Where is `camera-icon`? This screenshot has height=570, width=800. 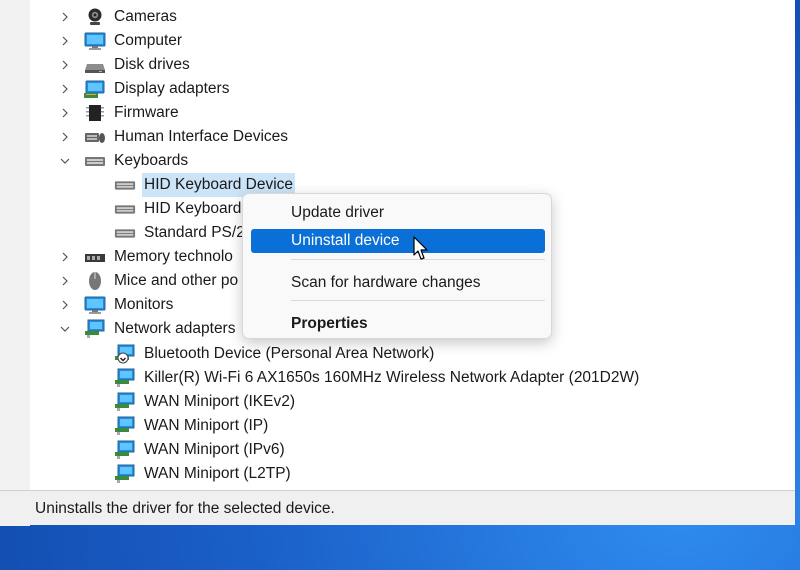
camera-icon is located at coordinates (95, 17).